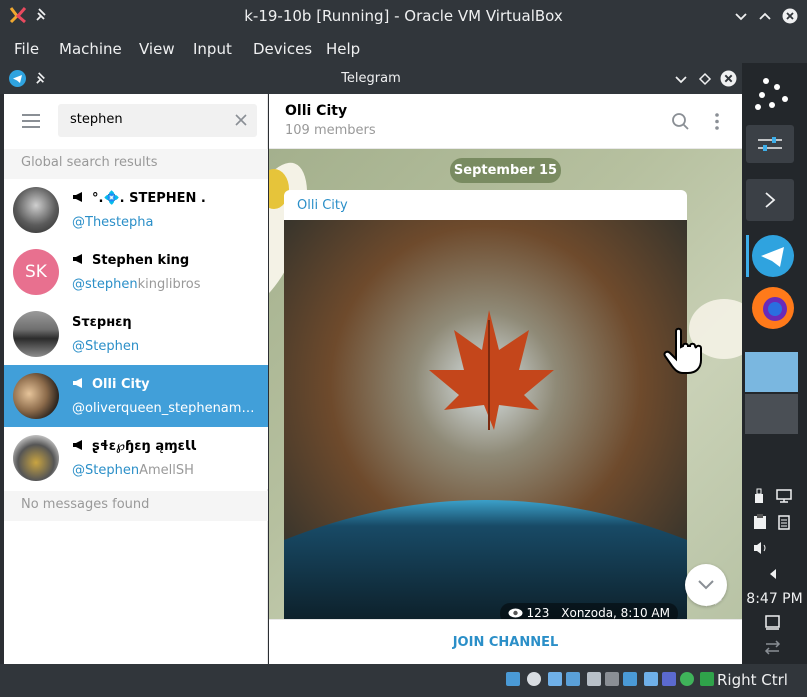 The width and height of the screenshot is (807, 697). I want to click on caret-left-icon, so click(773, 574).